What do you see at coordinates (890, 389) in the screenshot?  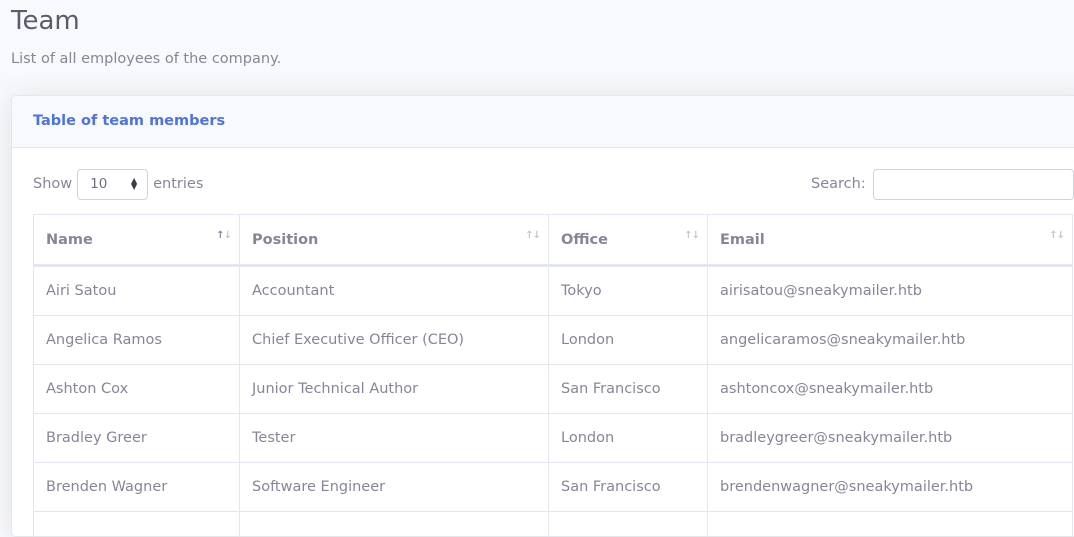 I see `cell-email: ashtoncox@sneakymailer.htb` at bounding box center [890, 389].